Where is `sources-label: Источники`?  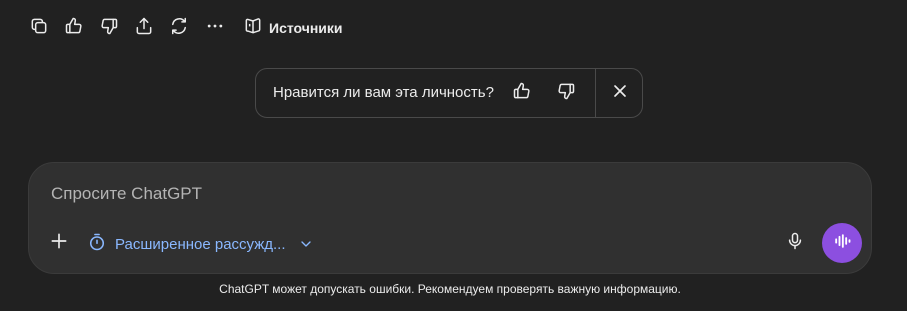
sources-label: Источники is located at coordinates (306, 28).